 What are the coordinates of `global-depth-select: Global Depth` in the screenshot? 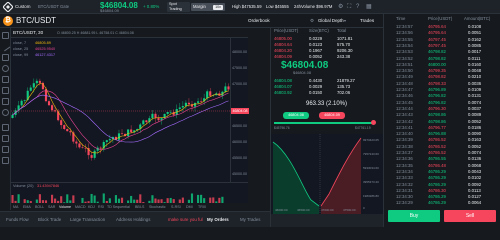 It's located at (331, 21).